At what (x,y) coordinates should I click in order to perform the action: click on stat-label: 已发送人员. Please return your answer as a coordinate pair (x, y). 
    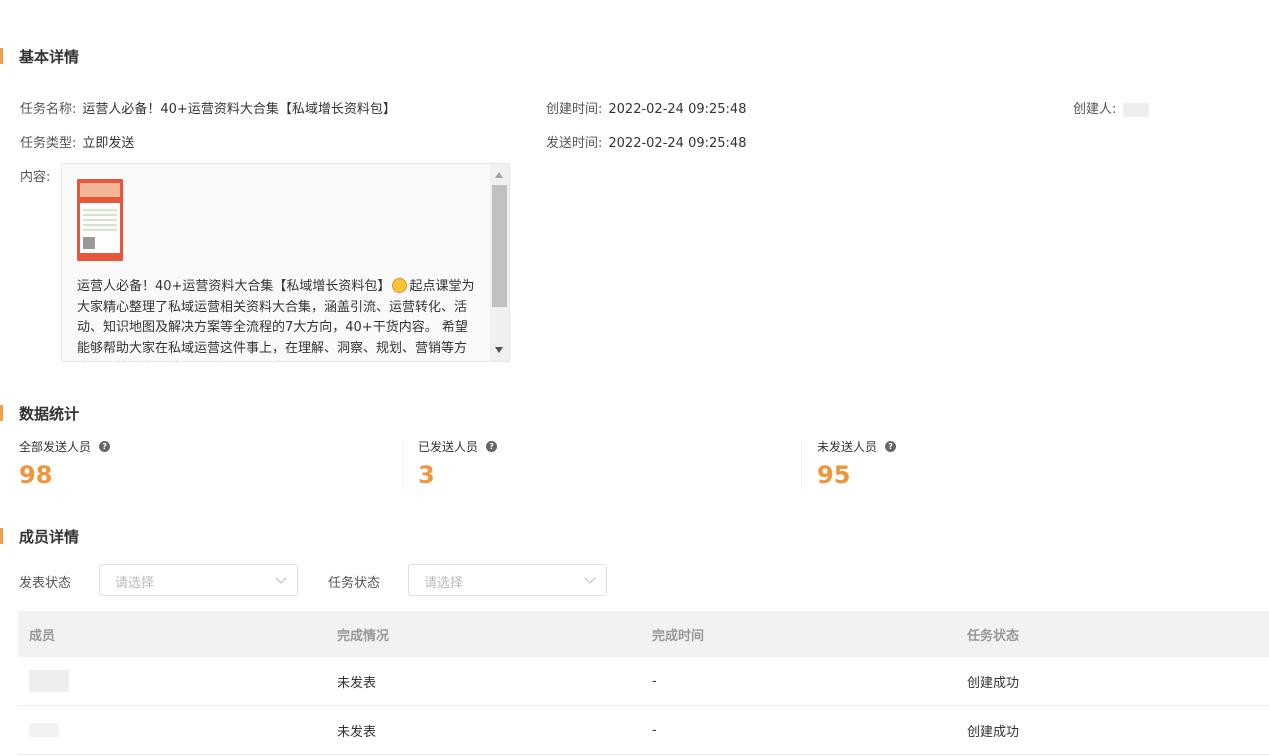
    Looking at the image, I should click on (448, 447).